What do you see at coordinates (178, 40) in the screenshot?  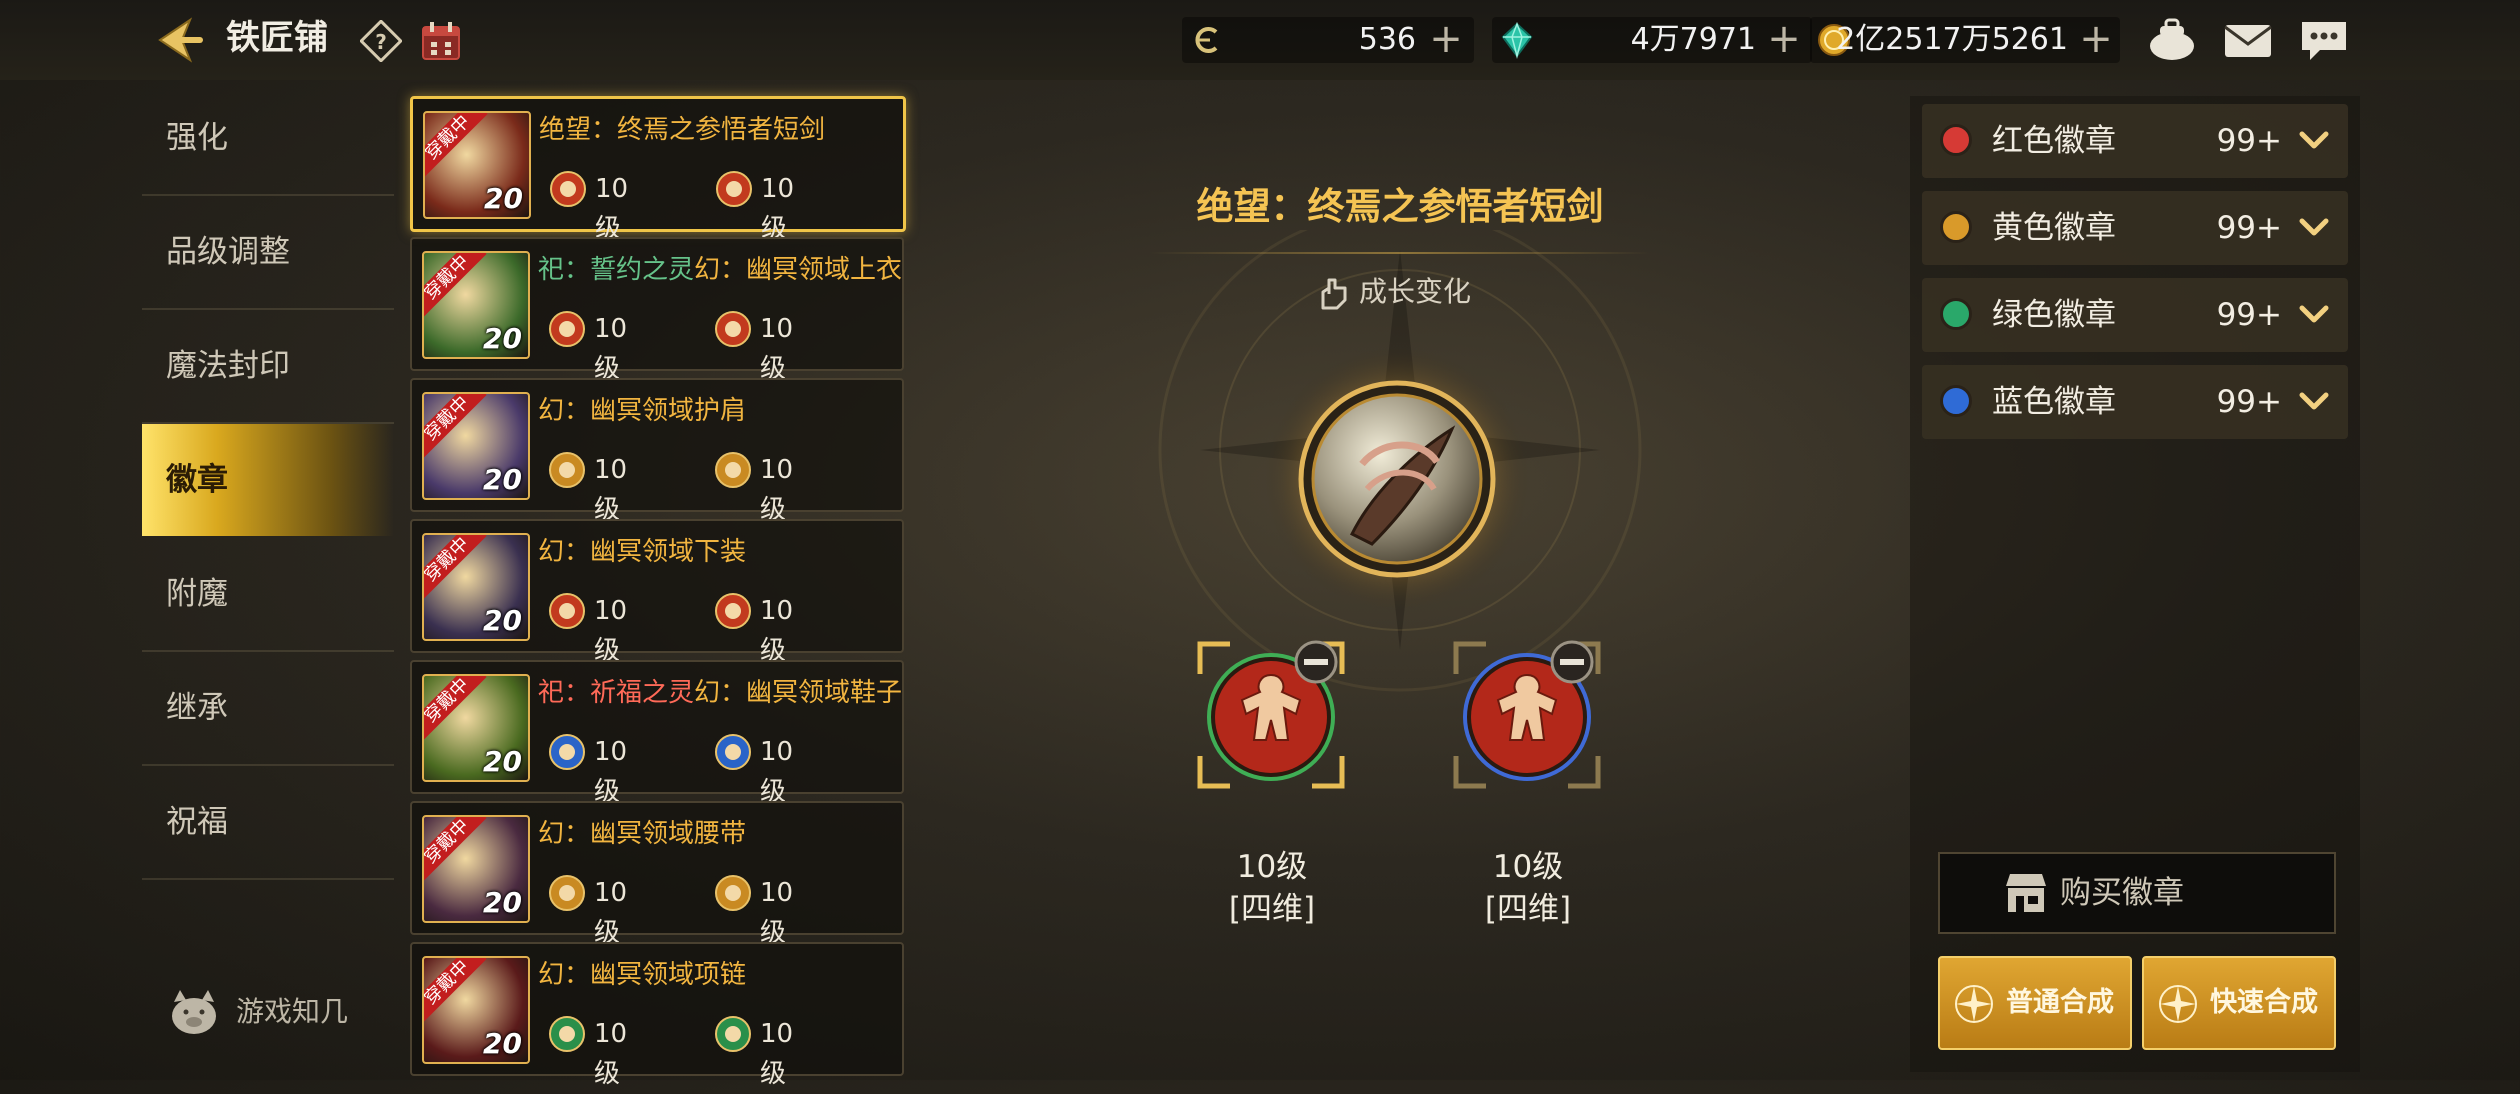 I see `back-arrow-icon` at bounding box center [178, 40].